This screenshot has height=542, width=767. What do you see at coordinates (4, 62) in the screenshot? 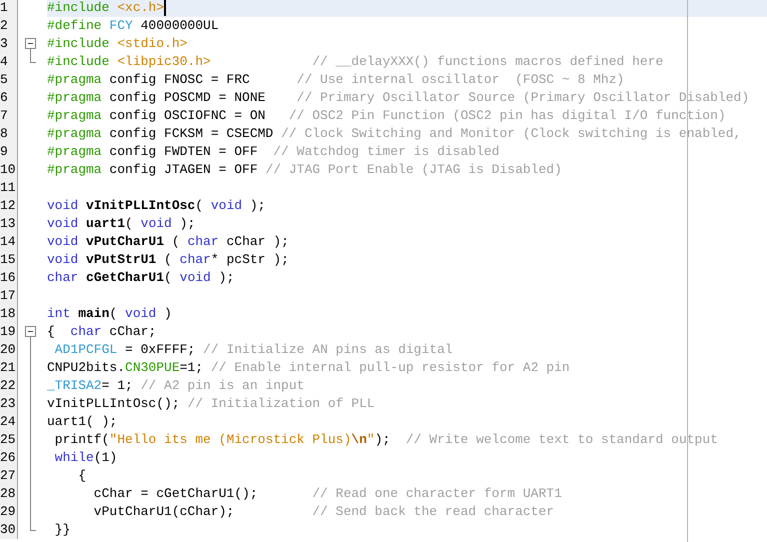
I see `line-number: 4` at bounding box center [4, 62].